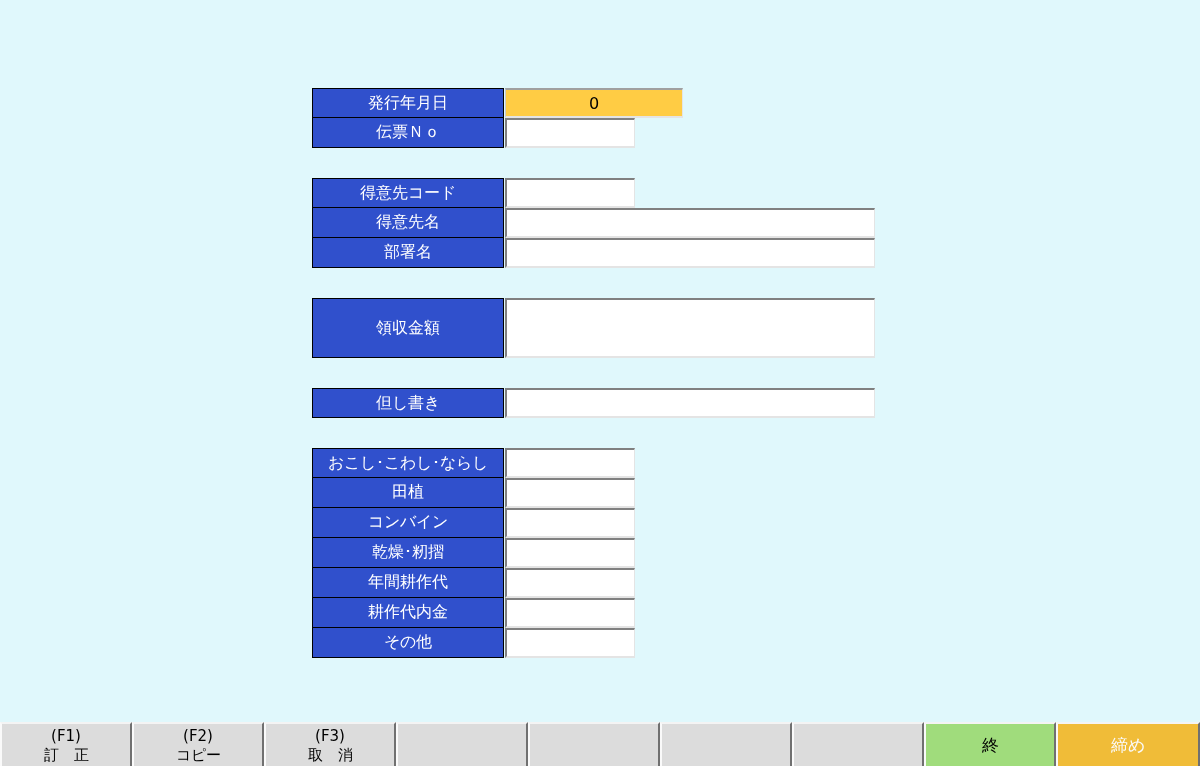 The width and height of the screenshot is (1200, 766). What do you see at coordinates (408, 463) in the screenshot?
I see `field-label: おこし･こわし･ならし` at bounding box center [408, 463].